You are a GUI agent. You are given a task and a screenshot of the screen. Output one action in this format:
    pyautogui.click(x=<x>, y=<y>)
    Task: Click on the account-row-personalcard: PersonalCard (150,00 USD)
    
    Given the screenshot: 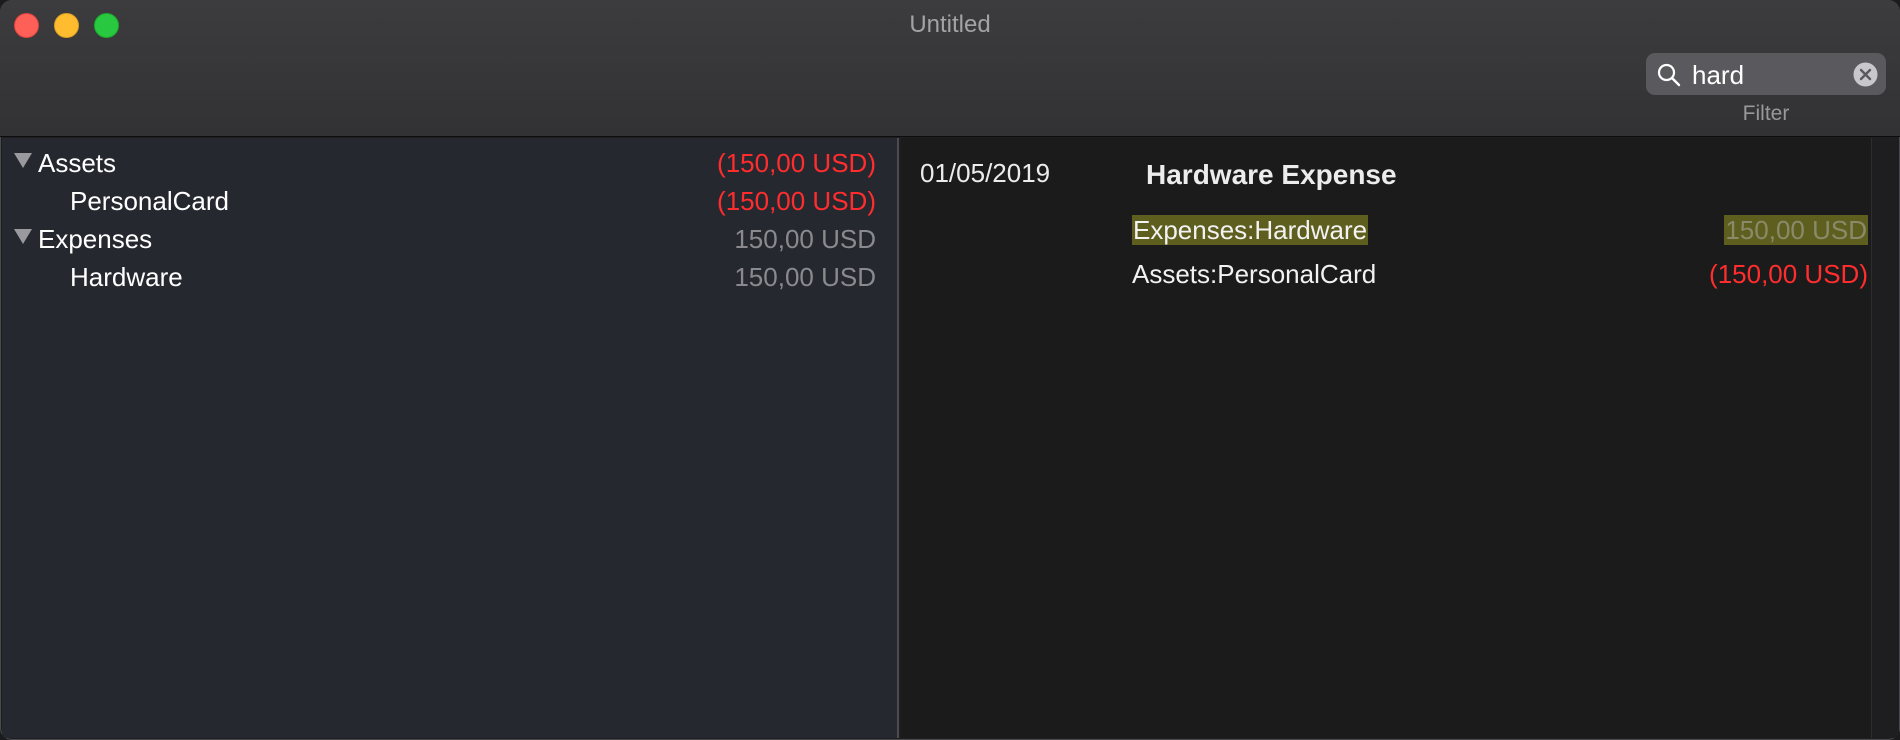 What is the action you would take?
    pyautogui.click(x=449, y=201)
    